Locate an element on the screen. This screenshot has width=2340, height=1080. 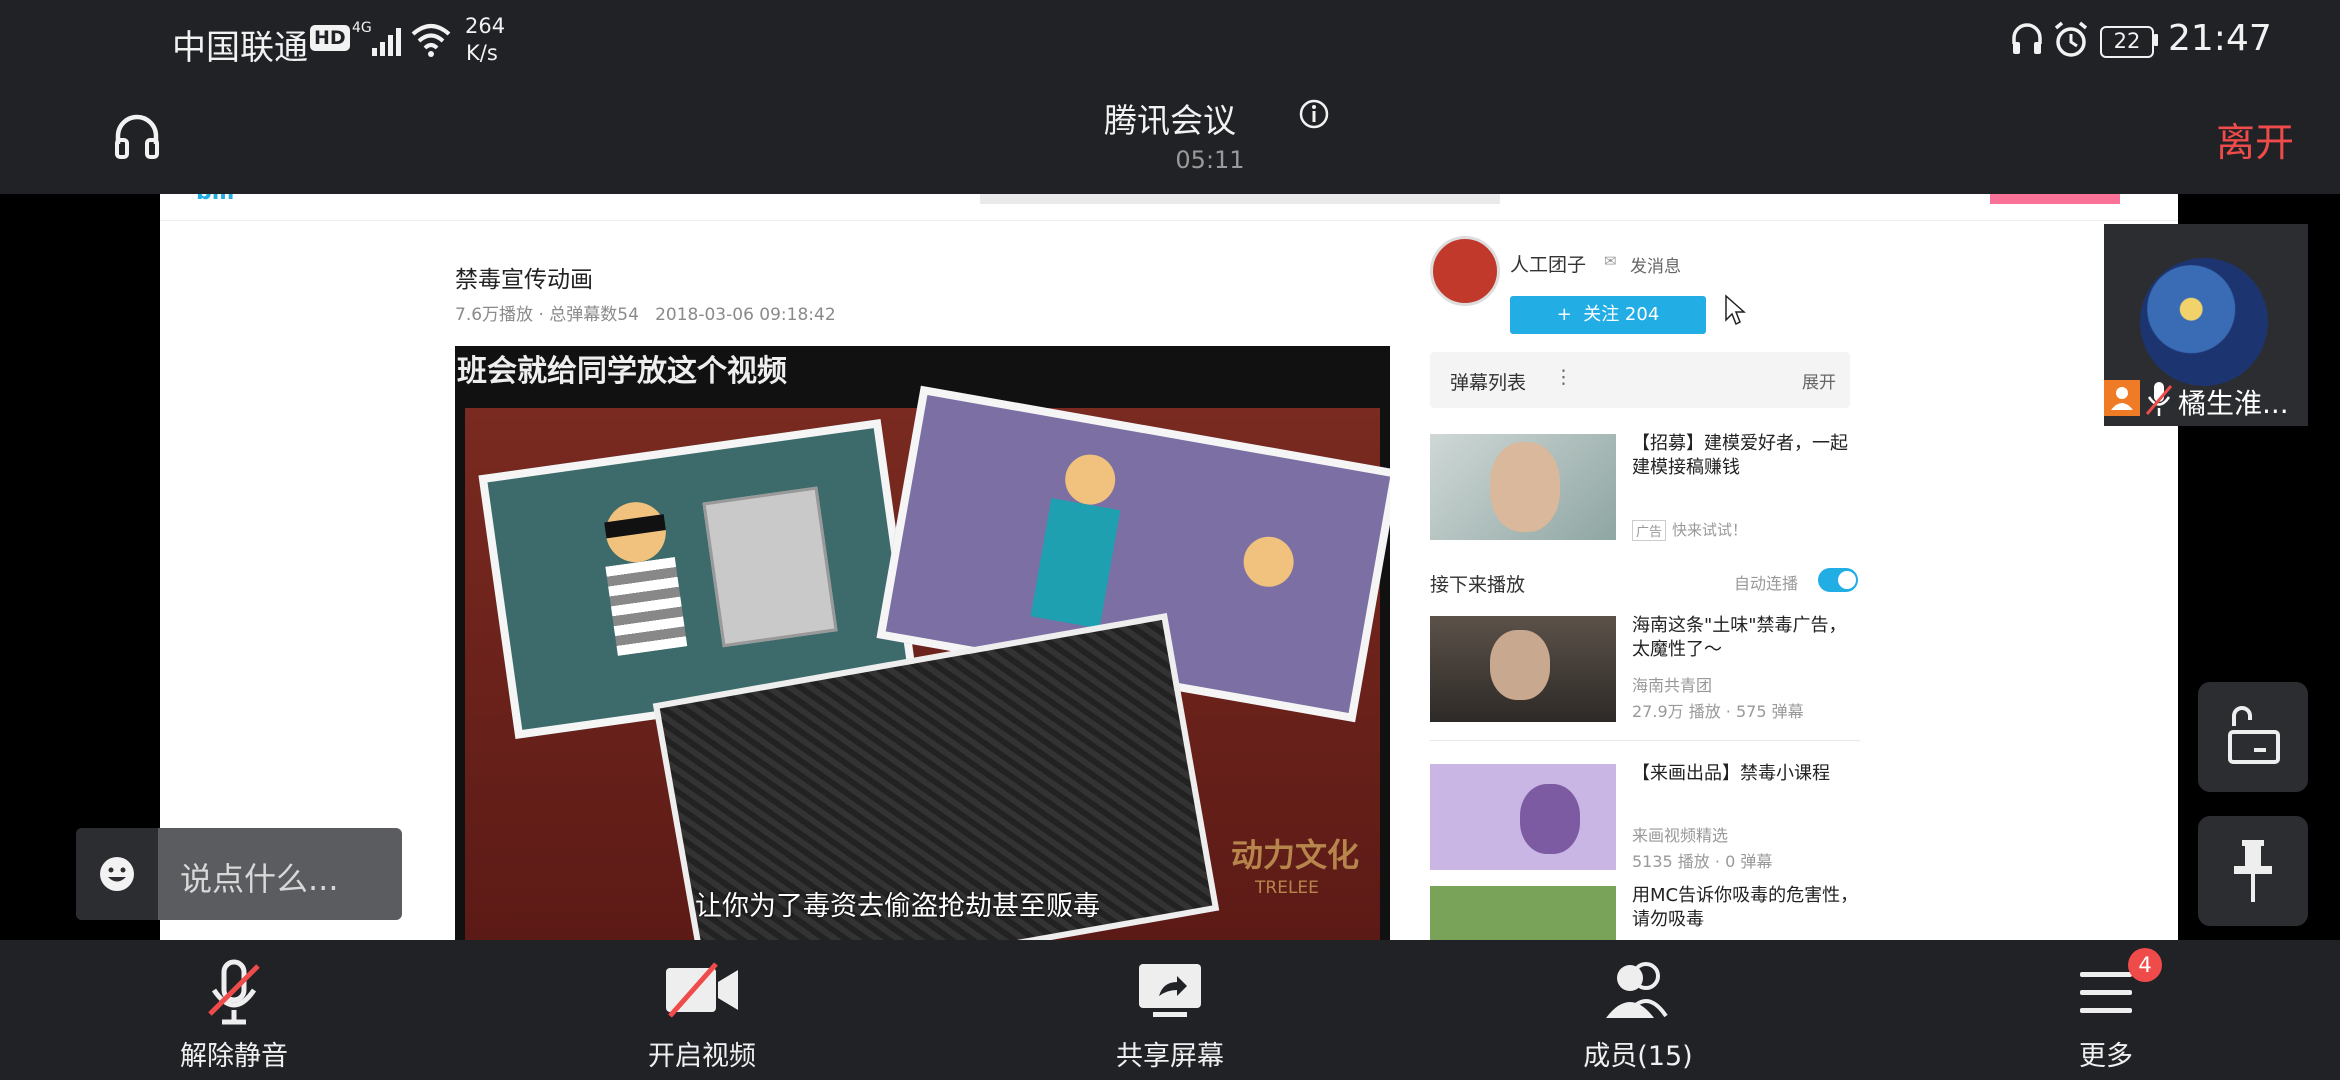
rec-stats-2: 5135 播放 · 0 弹幕 is located at coordinates (1702, 861).